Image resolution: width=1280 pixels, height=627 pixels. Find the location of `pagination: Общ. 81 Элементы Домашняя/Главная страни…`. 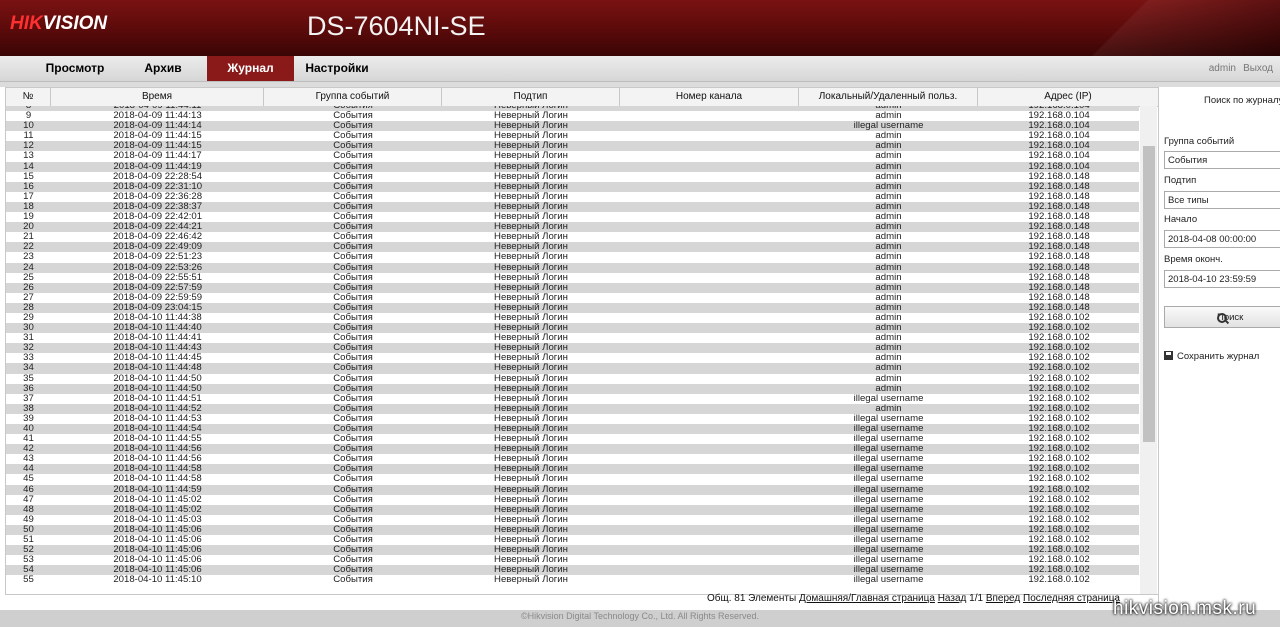

pagination: Общ. 81 Элементы Домашняя/Главная страни… is located at coordinates (880, 600).